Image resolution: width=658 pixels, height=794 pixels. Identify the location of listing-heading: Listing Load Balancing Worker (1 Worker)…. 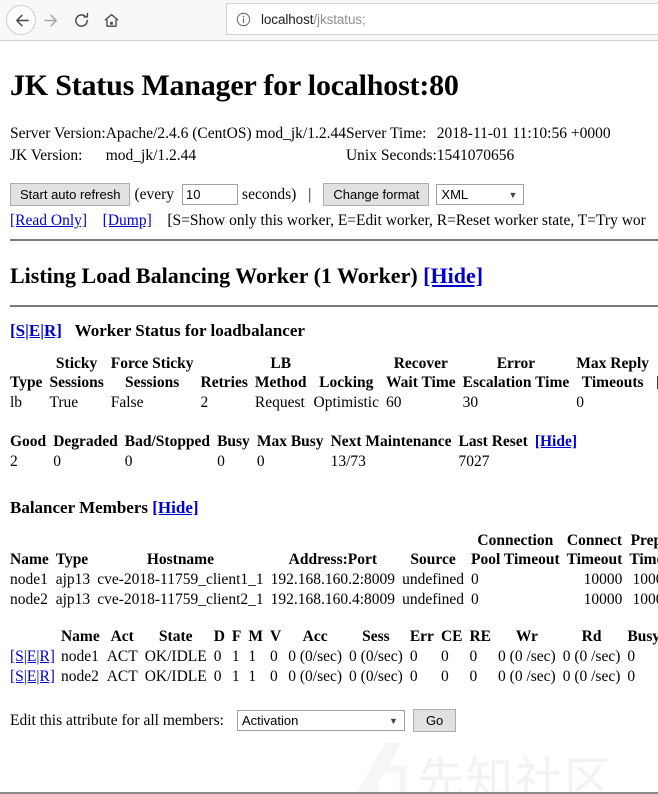
(334, 276).